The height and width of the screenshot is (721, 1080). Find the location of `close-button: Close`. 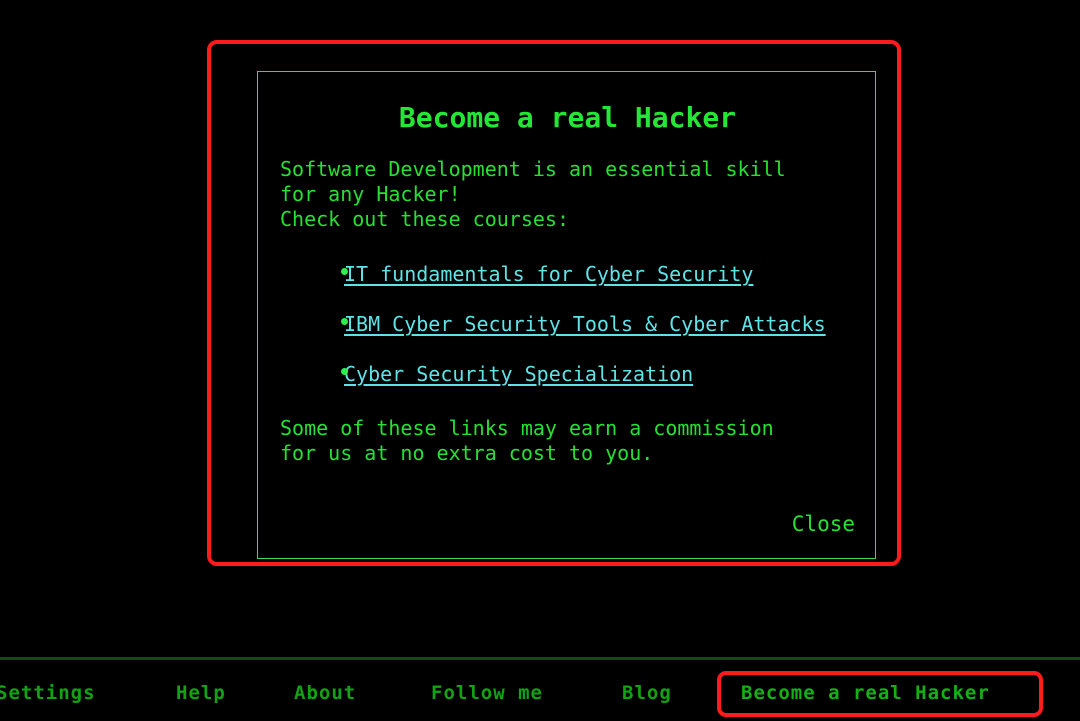

close-button: Close is located at coordinates (823, 524).